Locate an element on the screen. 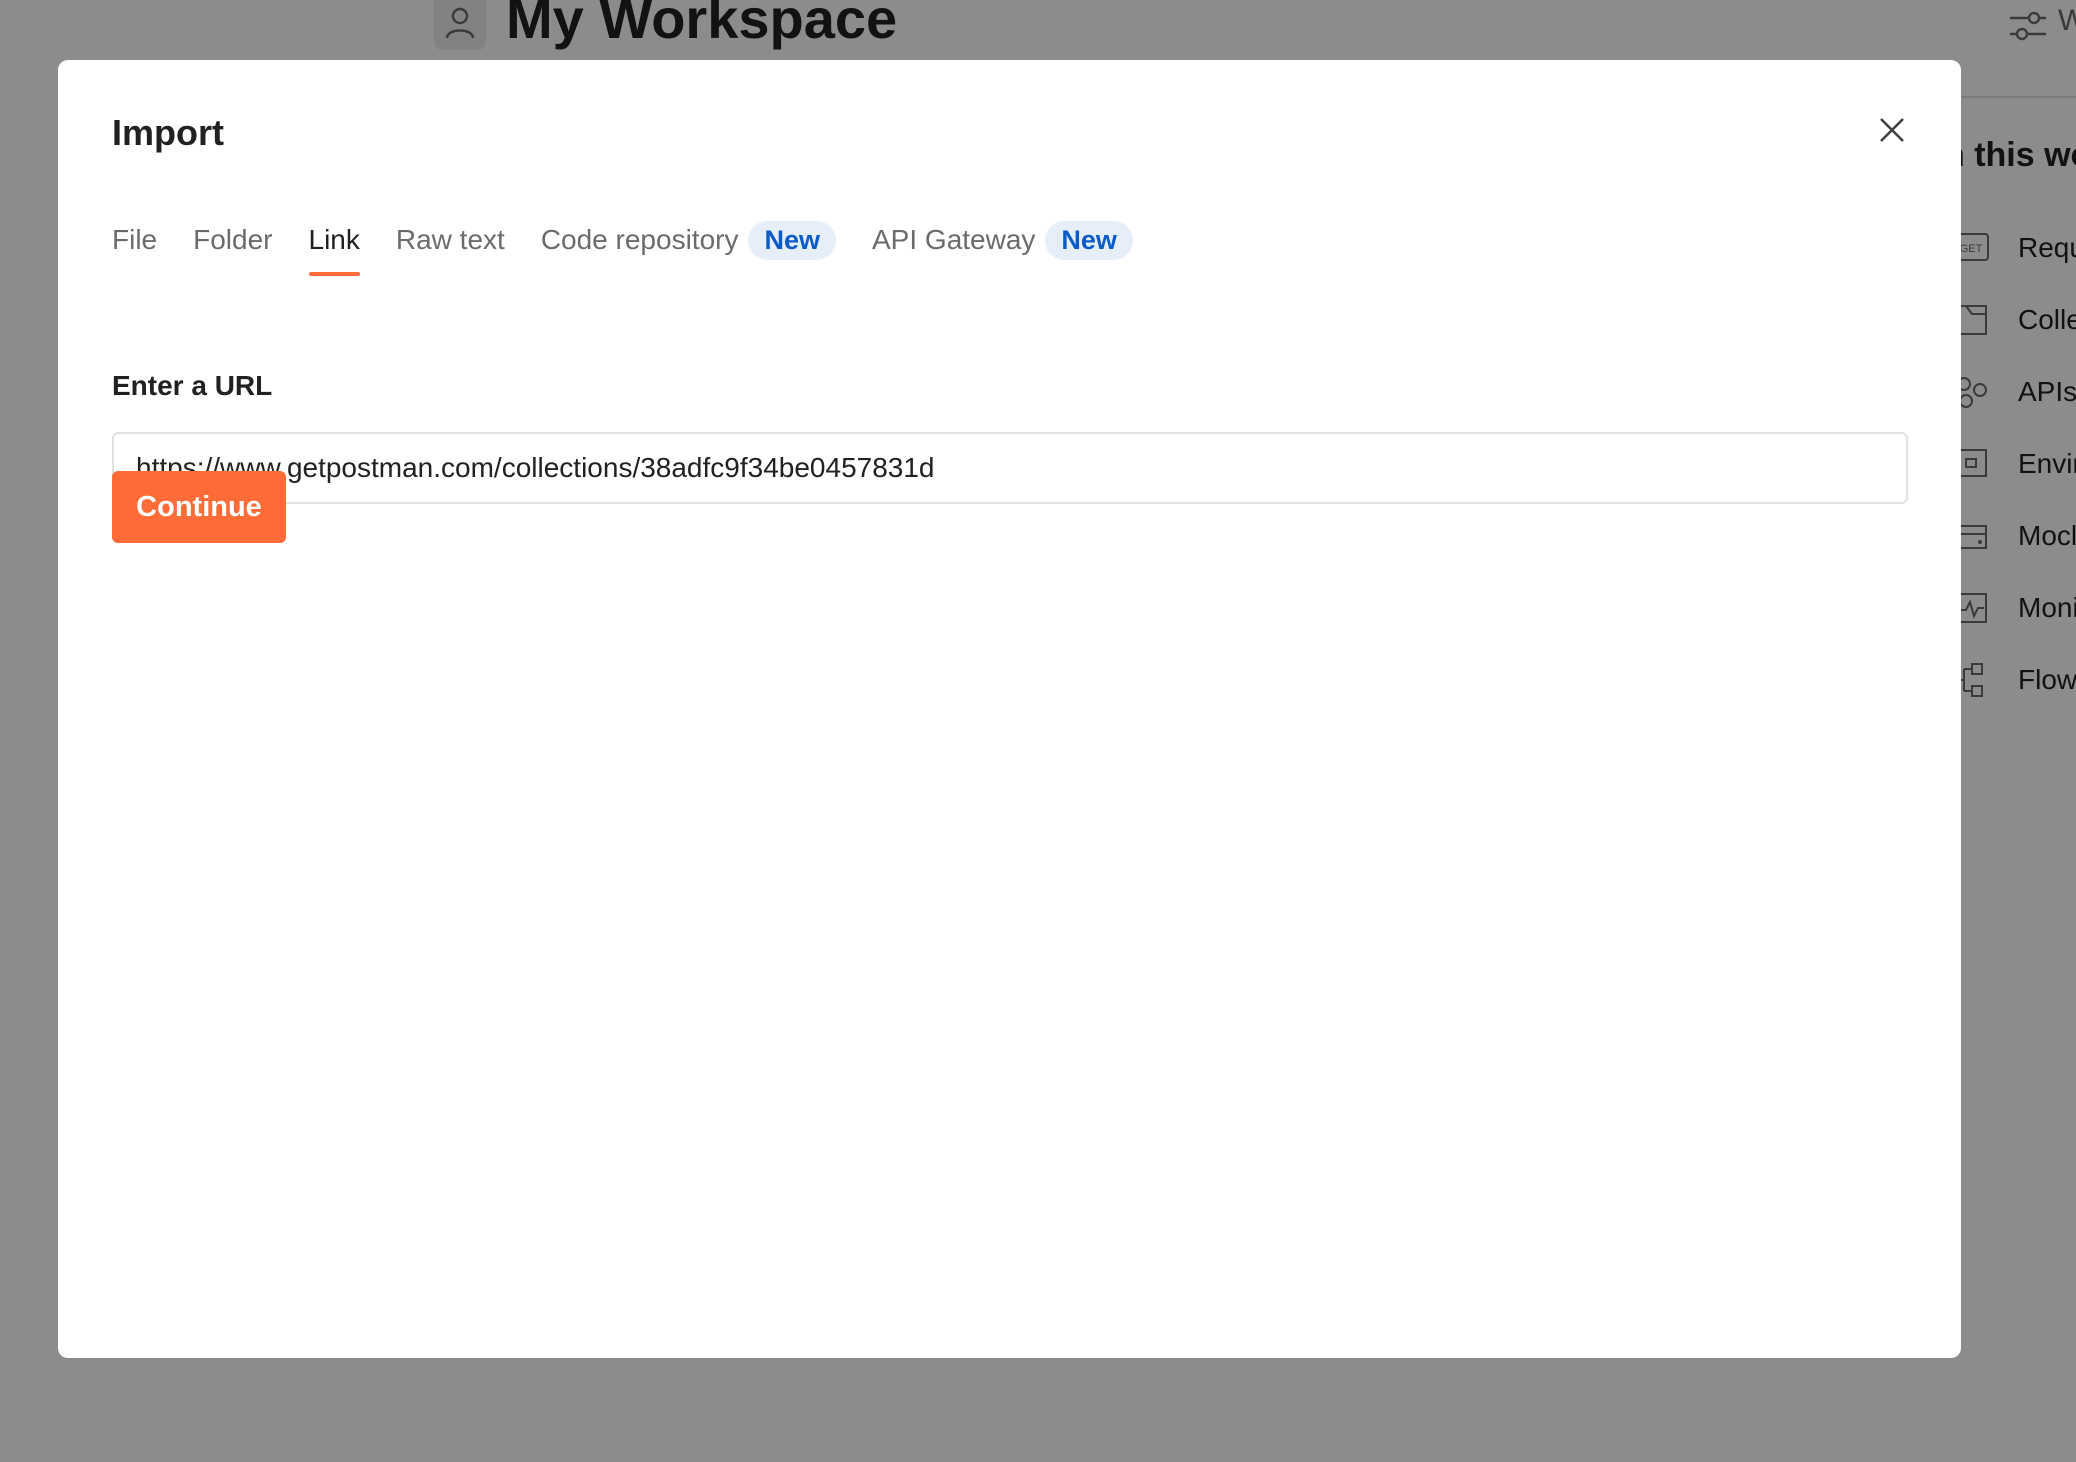 Image resolution: width=2076 pixels, height=1462 pixels. continue-button: Continue is located at coordinates (199, 507).